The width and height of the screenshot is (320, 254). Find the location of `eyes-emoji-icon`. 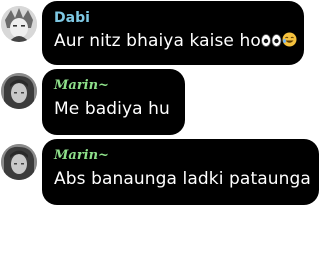

eyes-emoji-icon is located at coordinates (271, 42).